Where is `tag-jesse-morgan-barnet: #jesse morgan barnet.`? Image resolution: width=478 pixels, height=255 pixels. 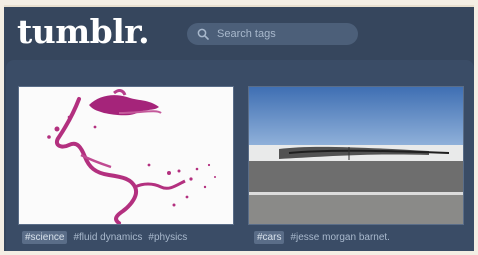
tag-jesse-morgan-barnet: #jesse morgan barnet. is located at coordinates (340, 237).